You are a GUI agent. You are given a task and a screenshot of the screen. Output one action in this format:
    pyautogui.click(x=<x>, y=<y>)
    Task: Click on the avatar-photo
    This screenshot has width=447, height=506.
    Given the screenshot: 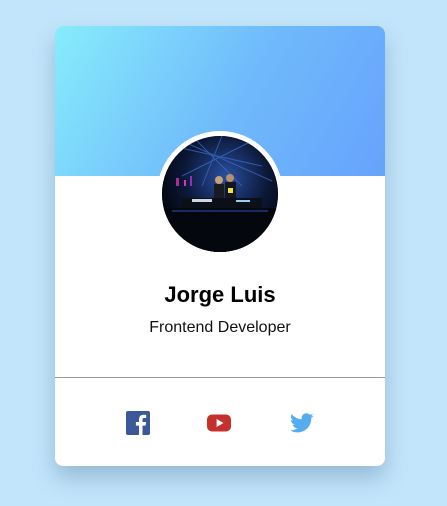 What is the action you would take?
    pyautogui.click(x=220, y=194)
    